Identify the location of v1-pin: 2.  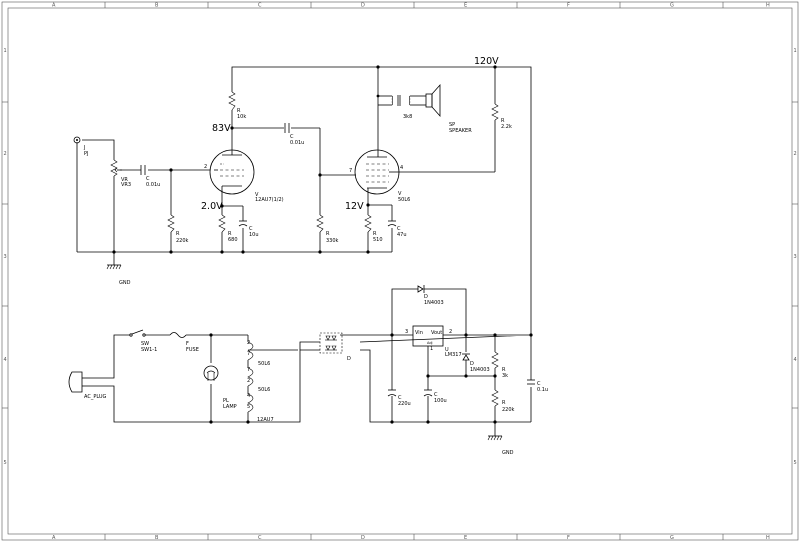
(205, 167).